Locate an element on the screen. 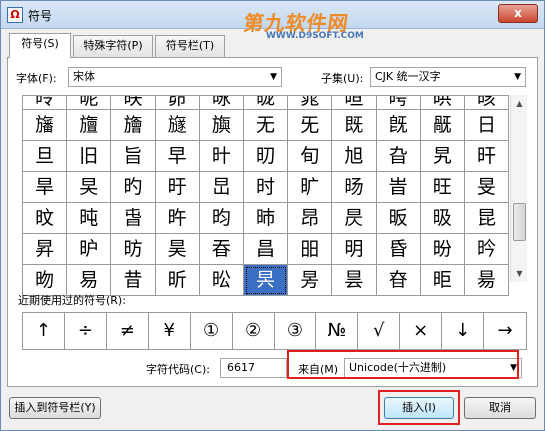 The width and height of the screenshot is (545, 431). symbol-cell: 旳 is located at coordinates (133, 187).